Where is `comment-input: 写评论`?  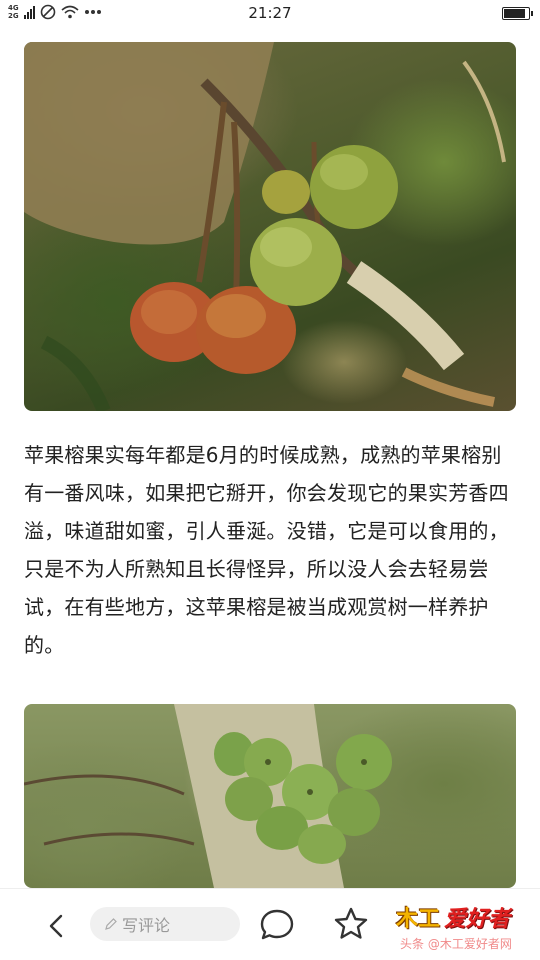
comment-input: 写评论 is located at coordinates (165, 924).